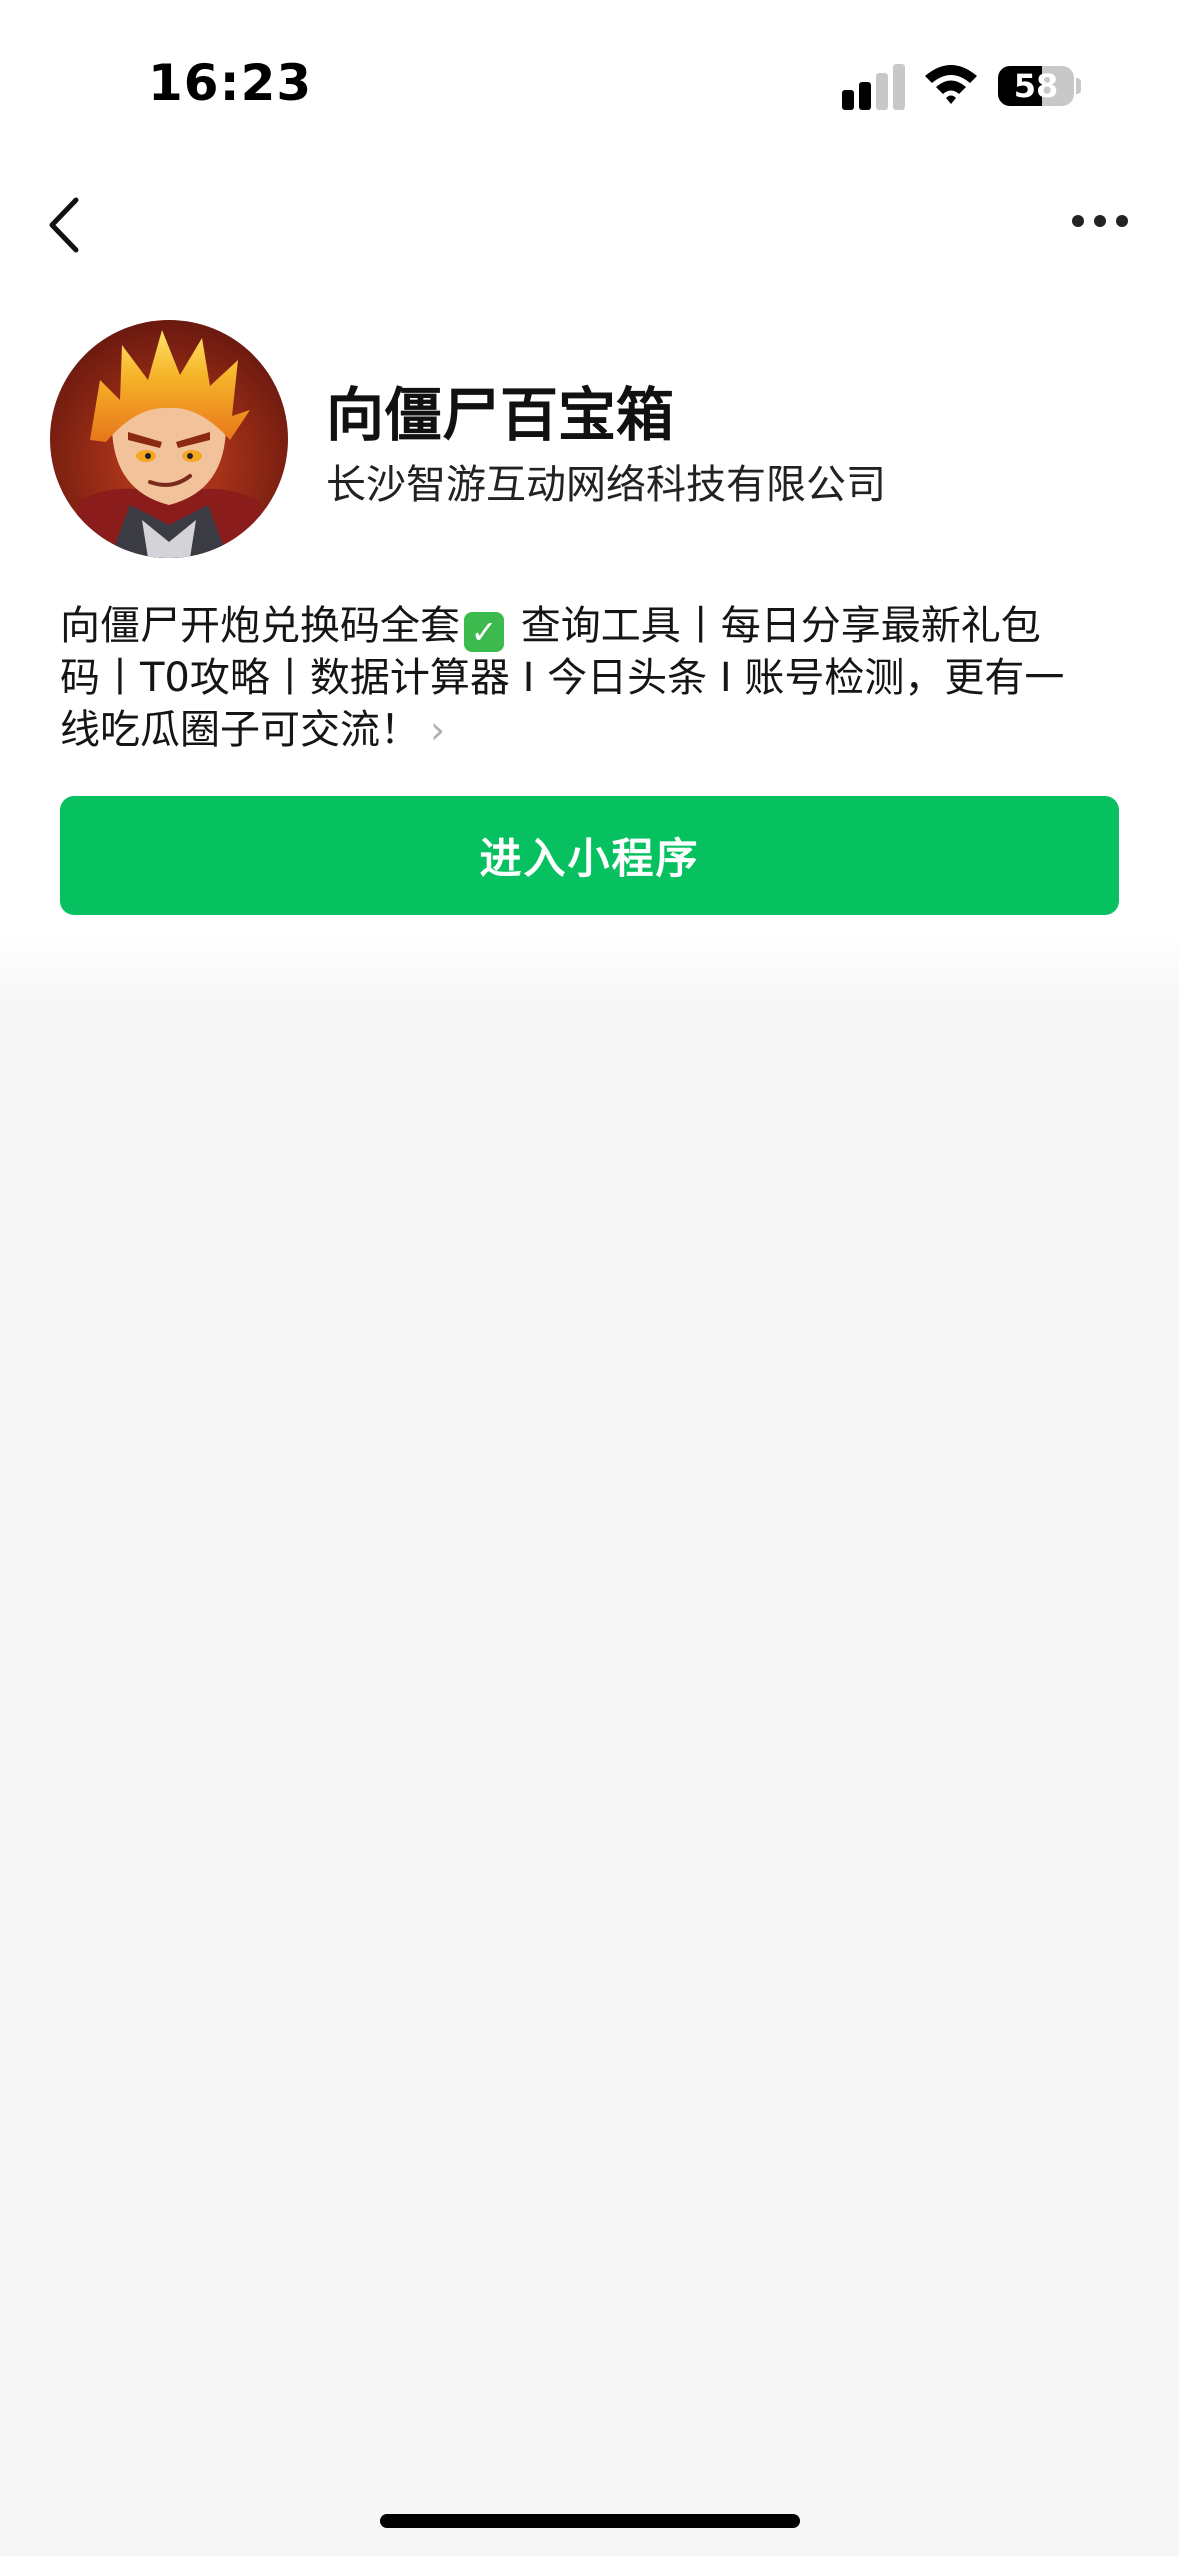 The image size is (1179, 2556). Describe the element at coordinates (606, 481) in the screenshot. I see `developer-company: 长沙智游互动网络科技有限公司` at that location.